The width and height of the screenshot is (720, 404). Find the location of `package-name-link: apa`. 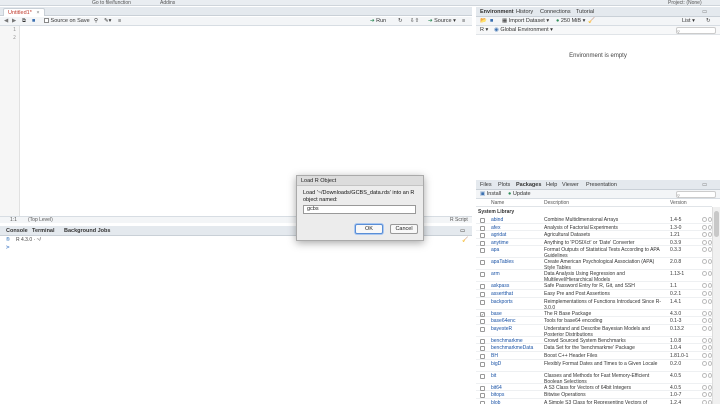

package-name-link: apa is located at coordinates (495, 250).